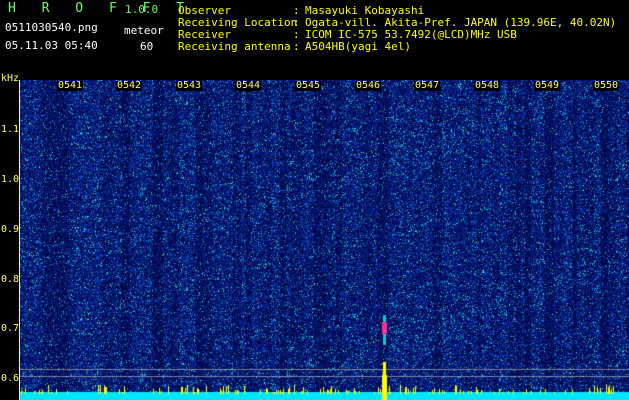  What do you see at coordinates (19, 240) in the screenshot?
I see `y-axis-line` at bounding box center [19, 240].